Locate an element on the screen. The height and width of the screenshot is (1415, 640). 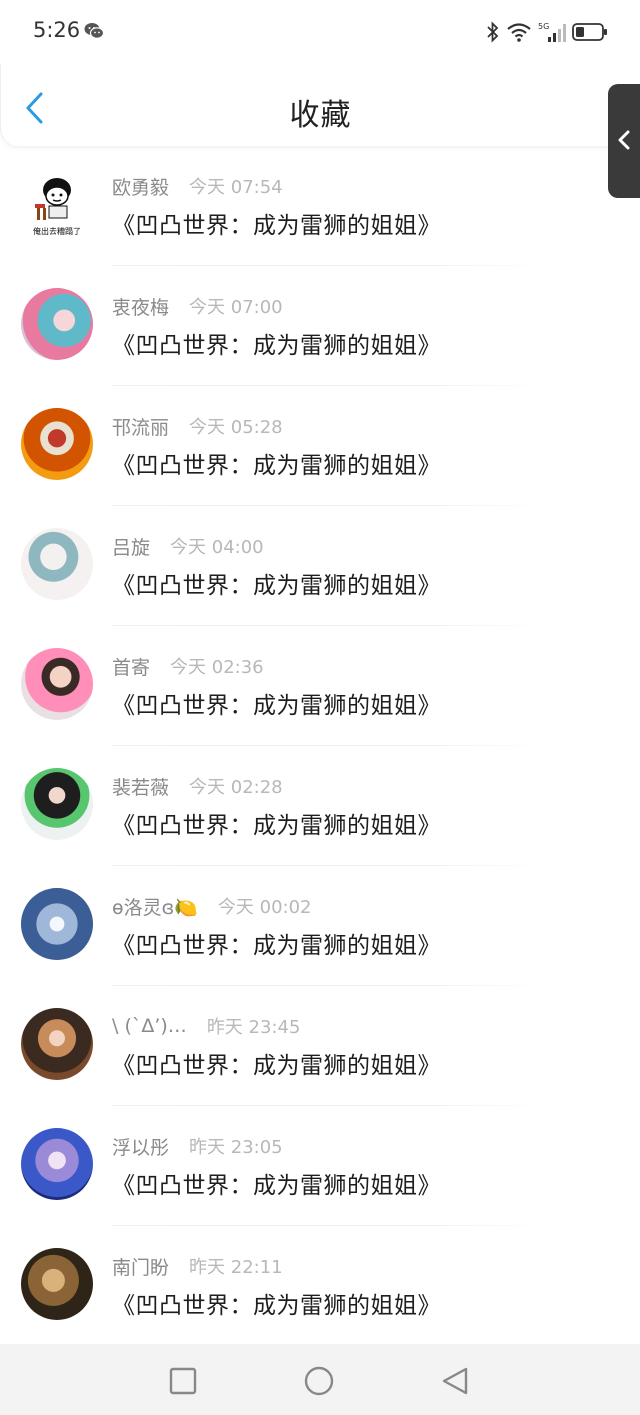
list-item: 南门盼 昨天 22:11 《凹凸世界：成为雷狮的姐姐》 is located at coordinates (320, 1286).